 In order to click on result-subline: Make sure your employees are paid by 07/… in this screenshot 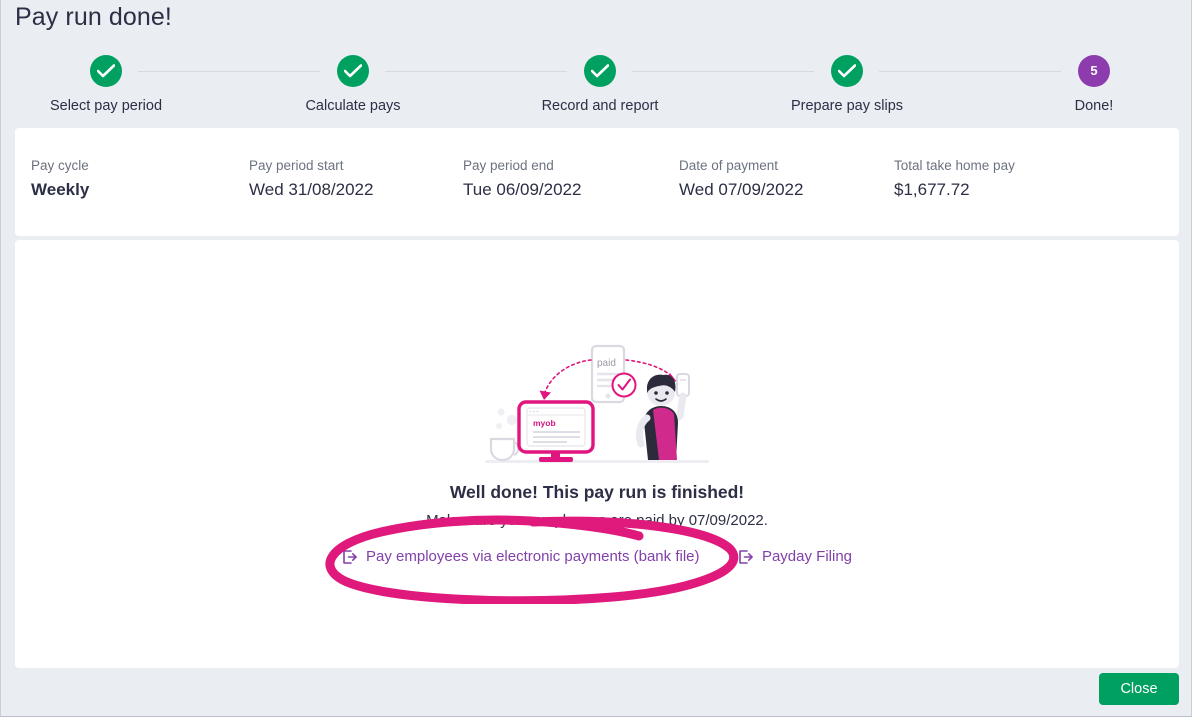, I will do `click(597, 520)`.